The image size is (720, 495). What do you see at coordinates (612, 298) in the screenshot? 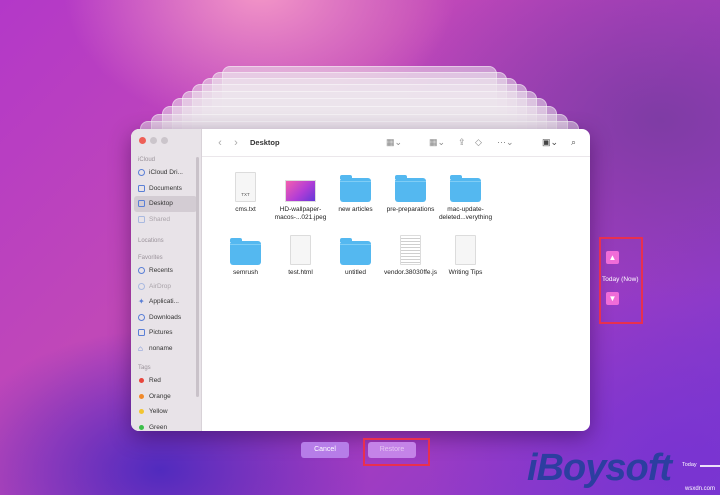
I see `chevron-down-icon: ▼` at bounding box center [612, 298].